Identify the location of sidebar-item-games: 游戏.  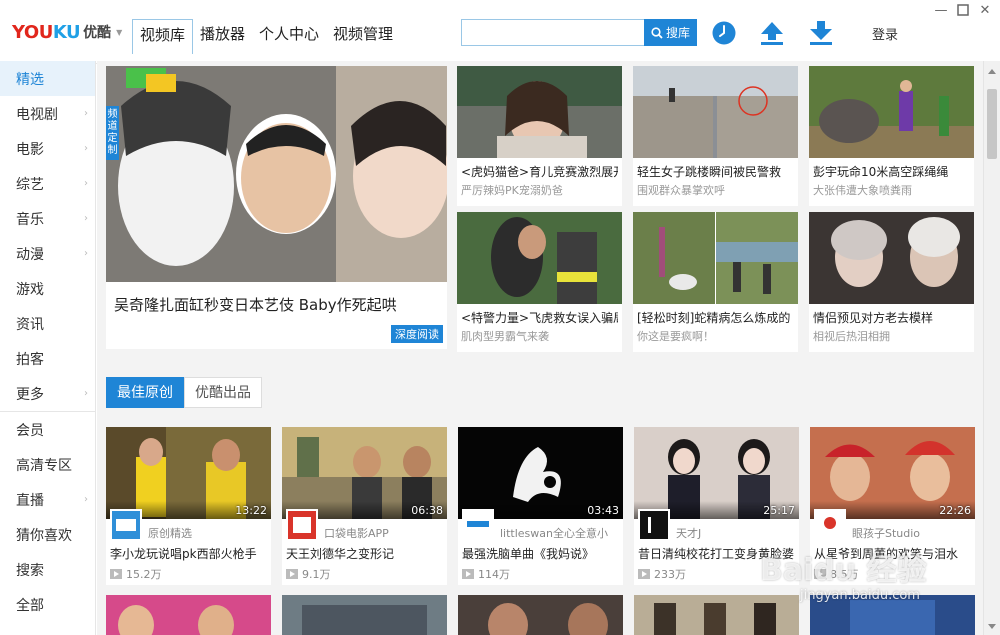
(47, 288).